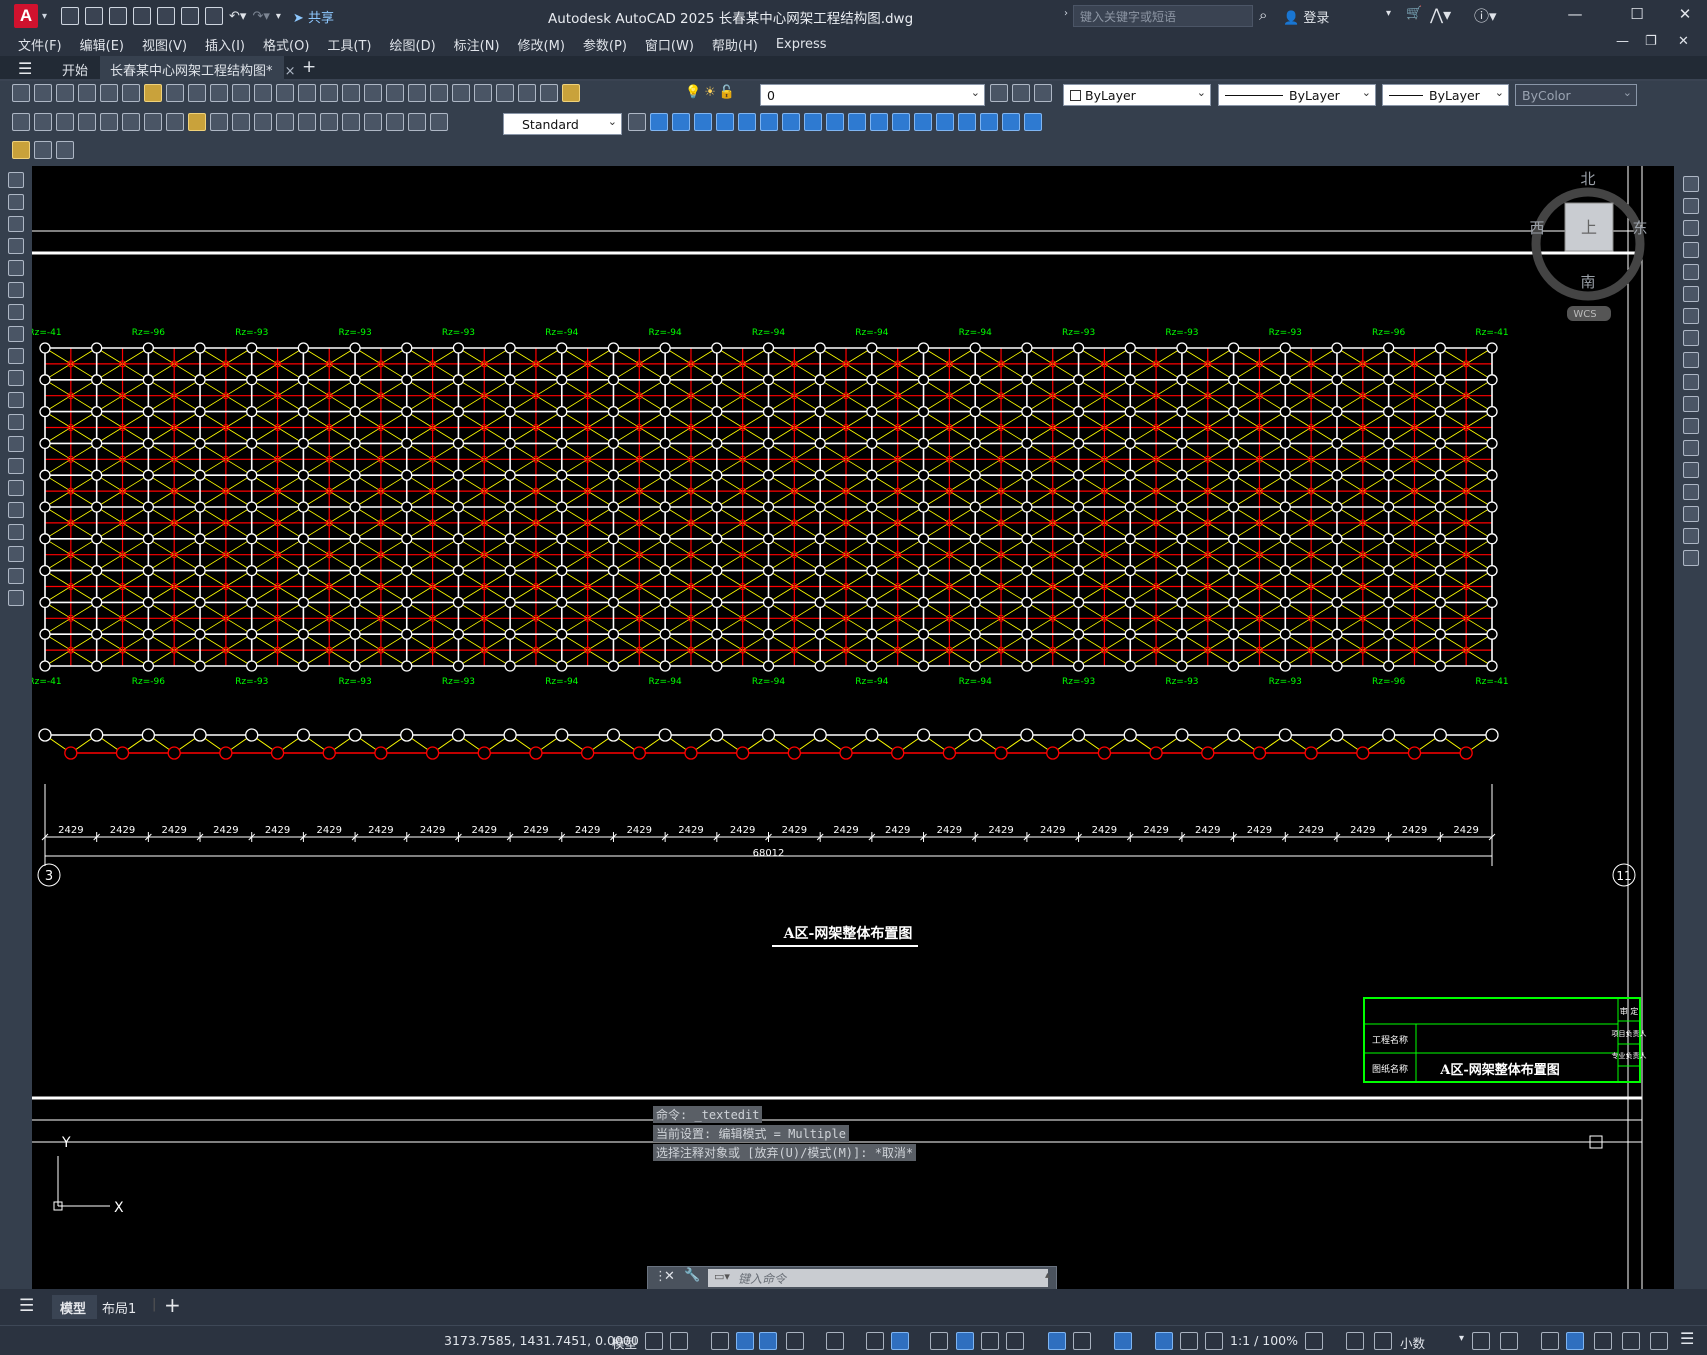  What do you see at coordinates (439, 122) in the screenshot?
I see `dim-update-icon` at bounding box center [439, 122].